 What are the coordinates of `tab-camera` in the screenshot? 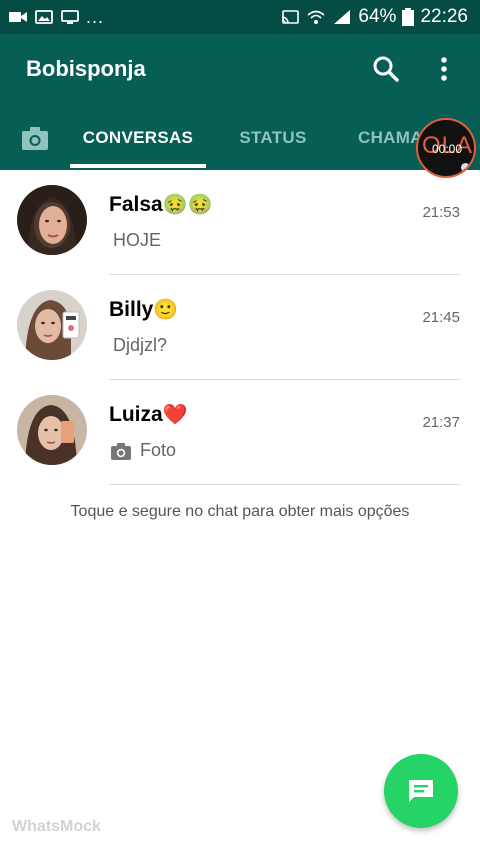 It's located at (35, 139).